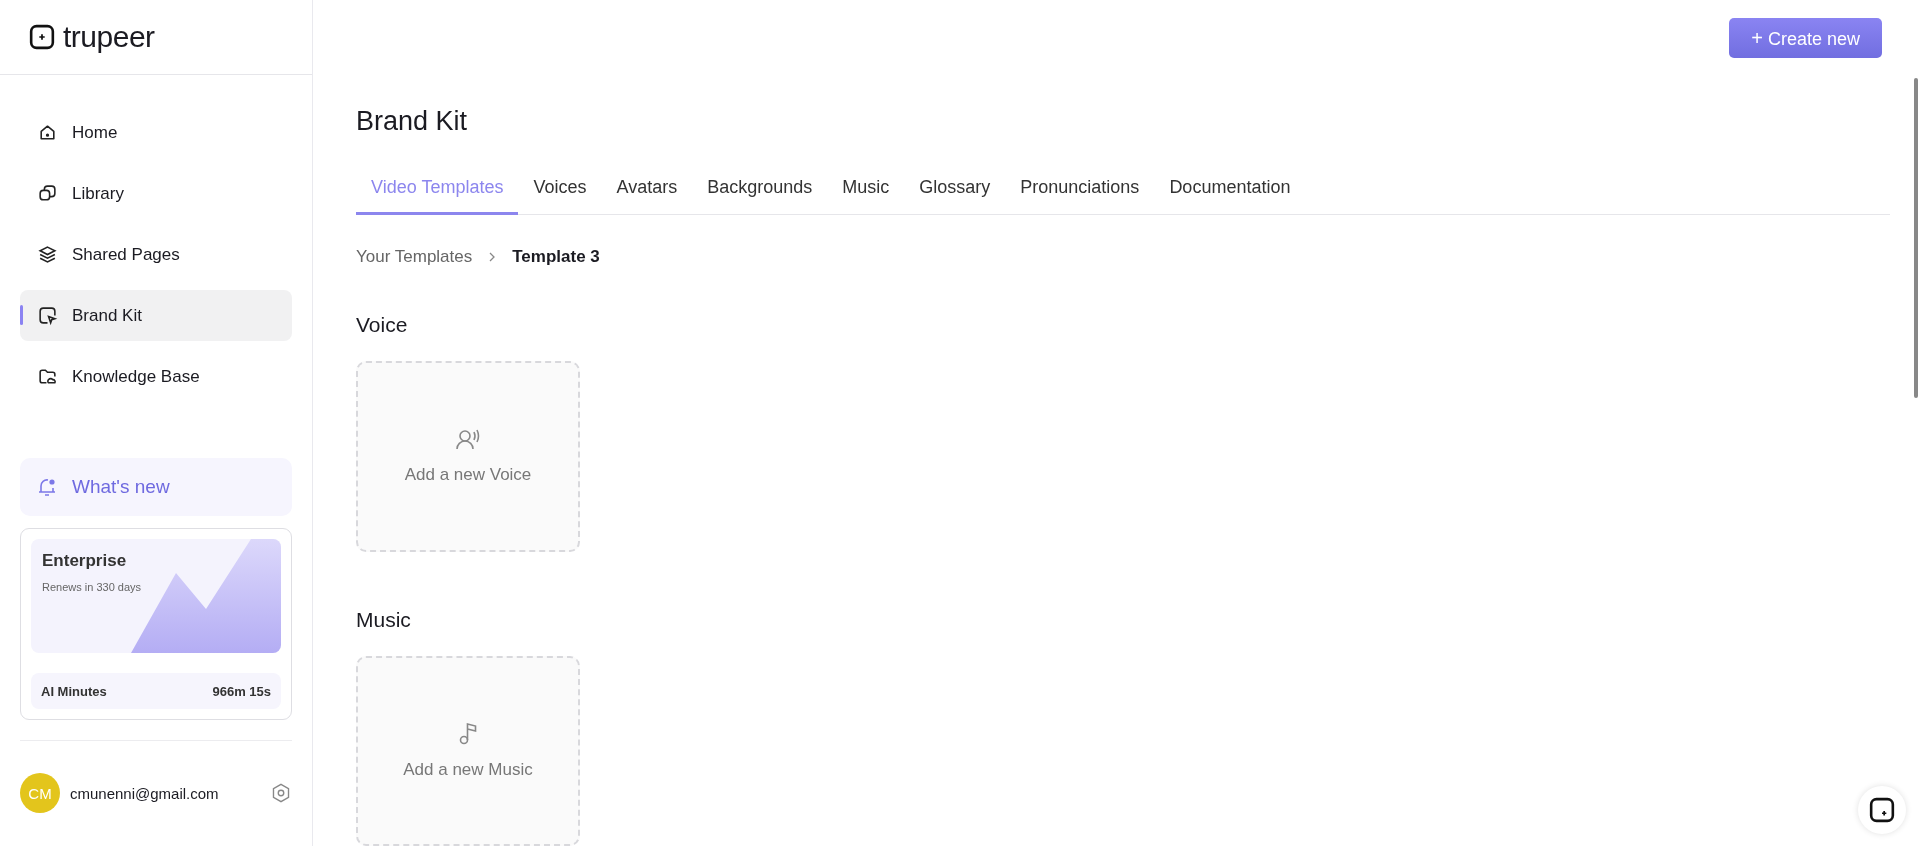  Describe the element at coordinates (74, 691) in the screenshot. I see `usage-label: AI Minutes` at that location.